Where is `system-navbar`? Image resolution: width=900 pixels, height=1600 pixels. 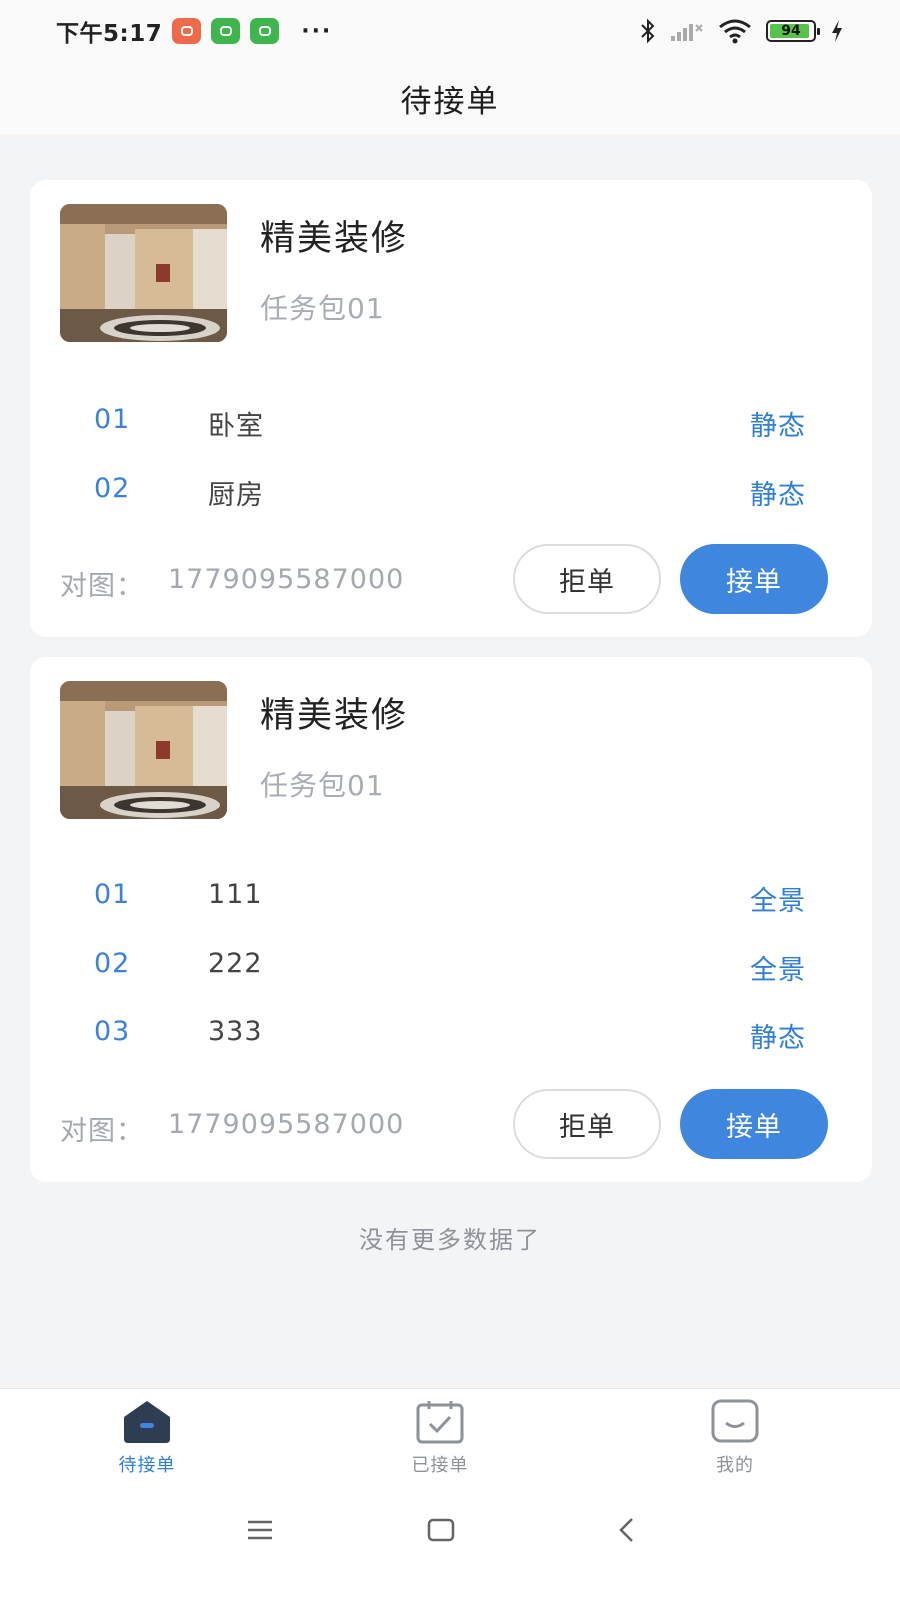
system-navbar is located at coordinates (450, 1544).